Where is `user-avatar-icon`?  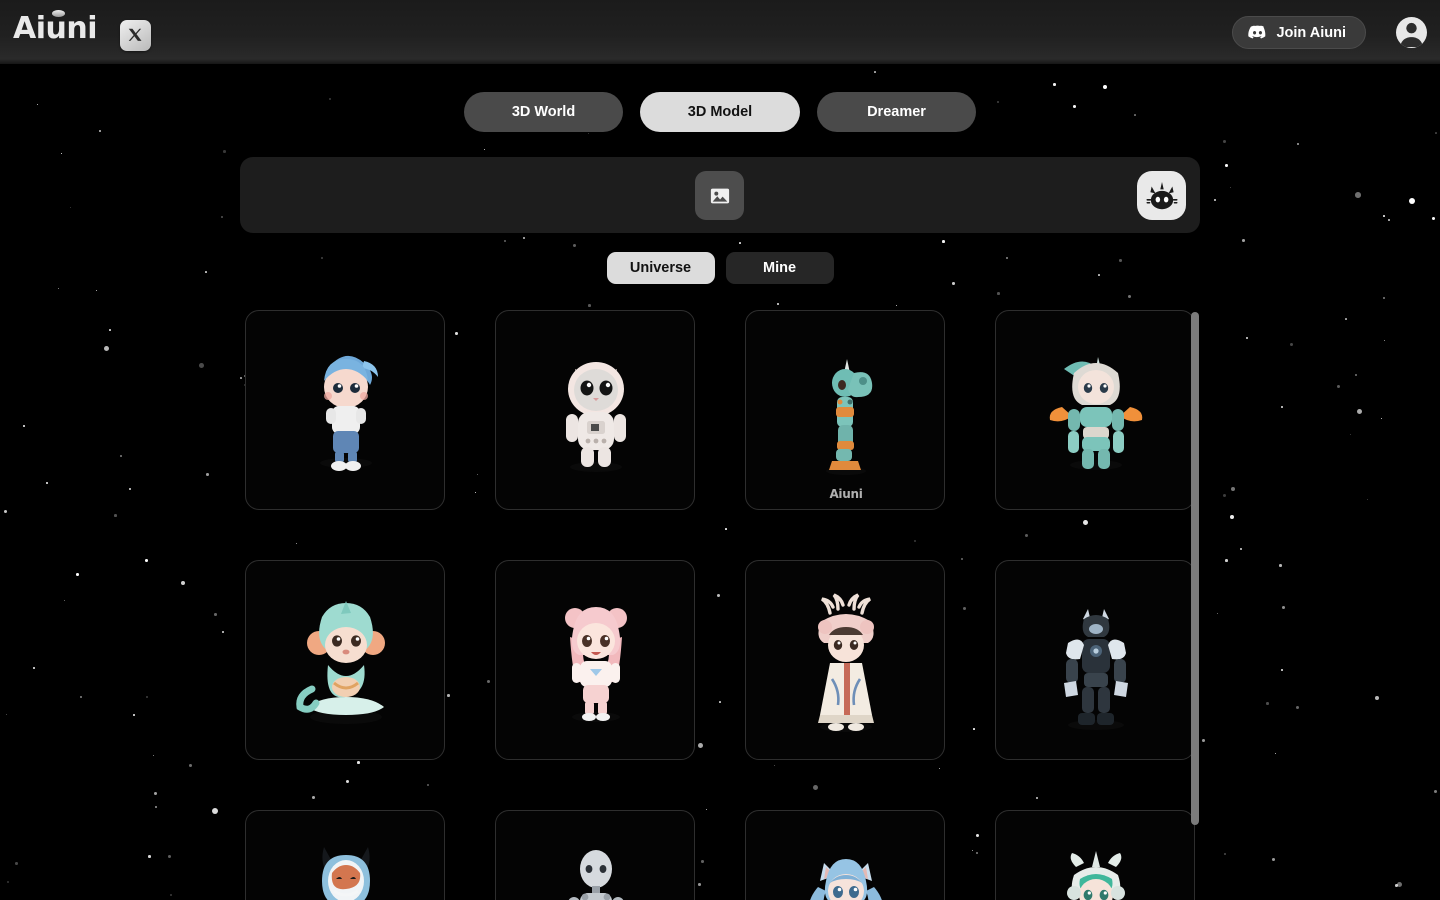 user-avatar-icon is located at coordinates (1411, 35).